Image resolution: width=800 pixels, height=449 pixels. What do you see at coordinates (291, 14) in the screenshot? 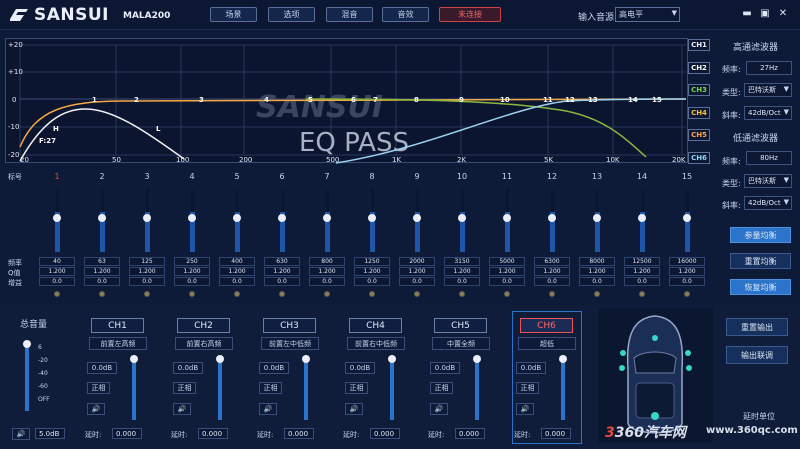
I see `options-button: 选项` at bounding box center [291, 14].